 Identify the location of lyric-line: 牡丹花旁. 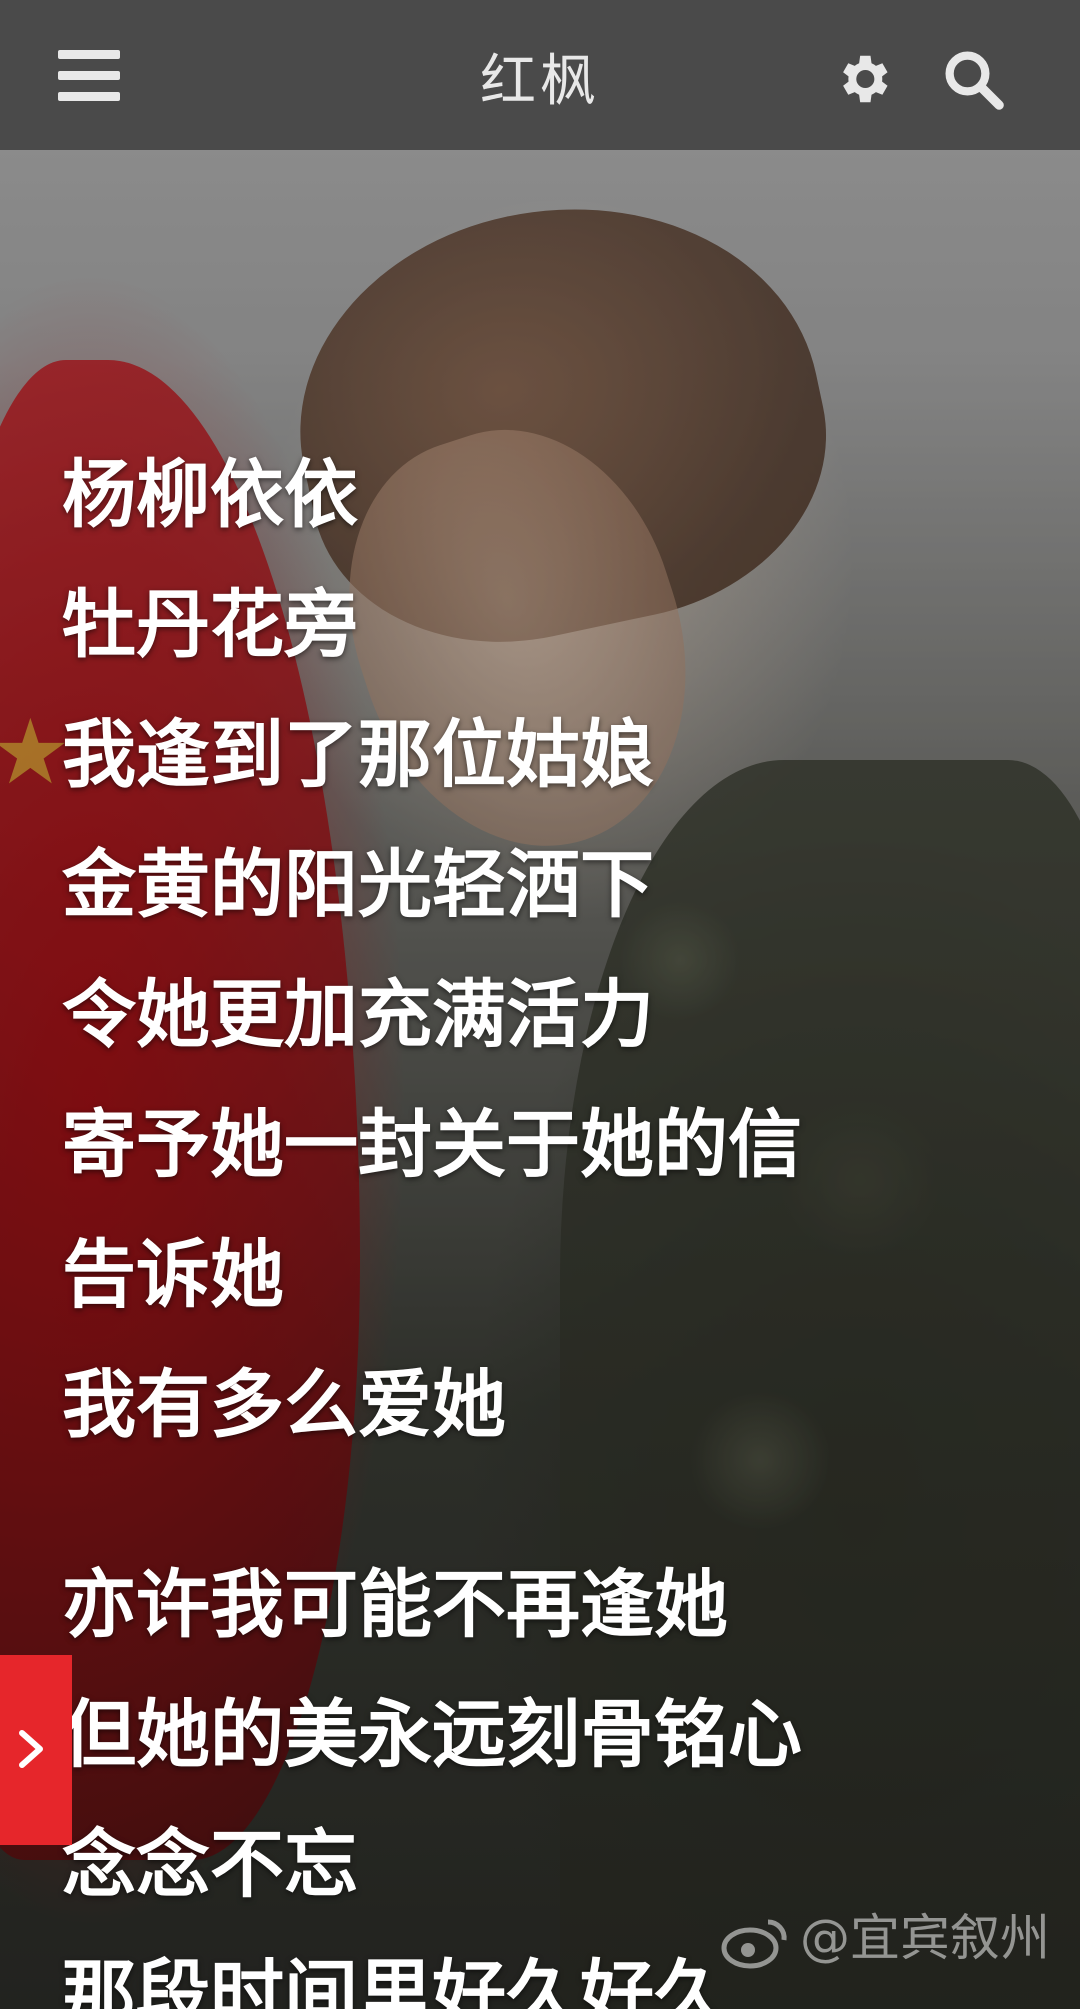
(210, 625).